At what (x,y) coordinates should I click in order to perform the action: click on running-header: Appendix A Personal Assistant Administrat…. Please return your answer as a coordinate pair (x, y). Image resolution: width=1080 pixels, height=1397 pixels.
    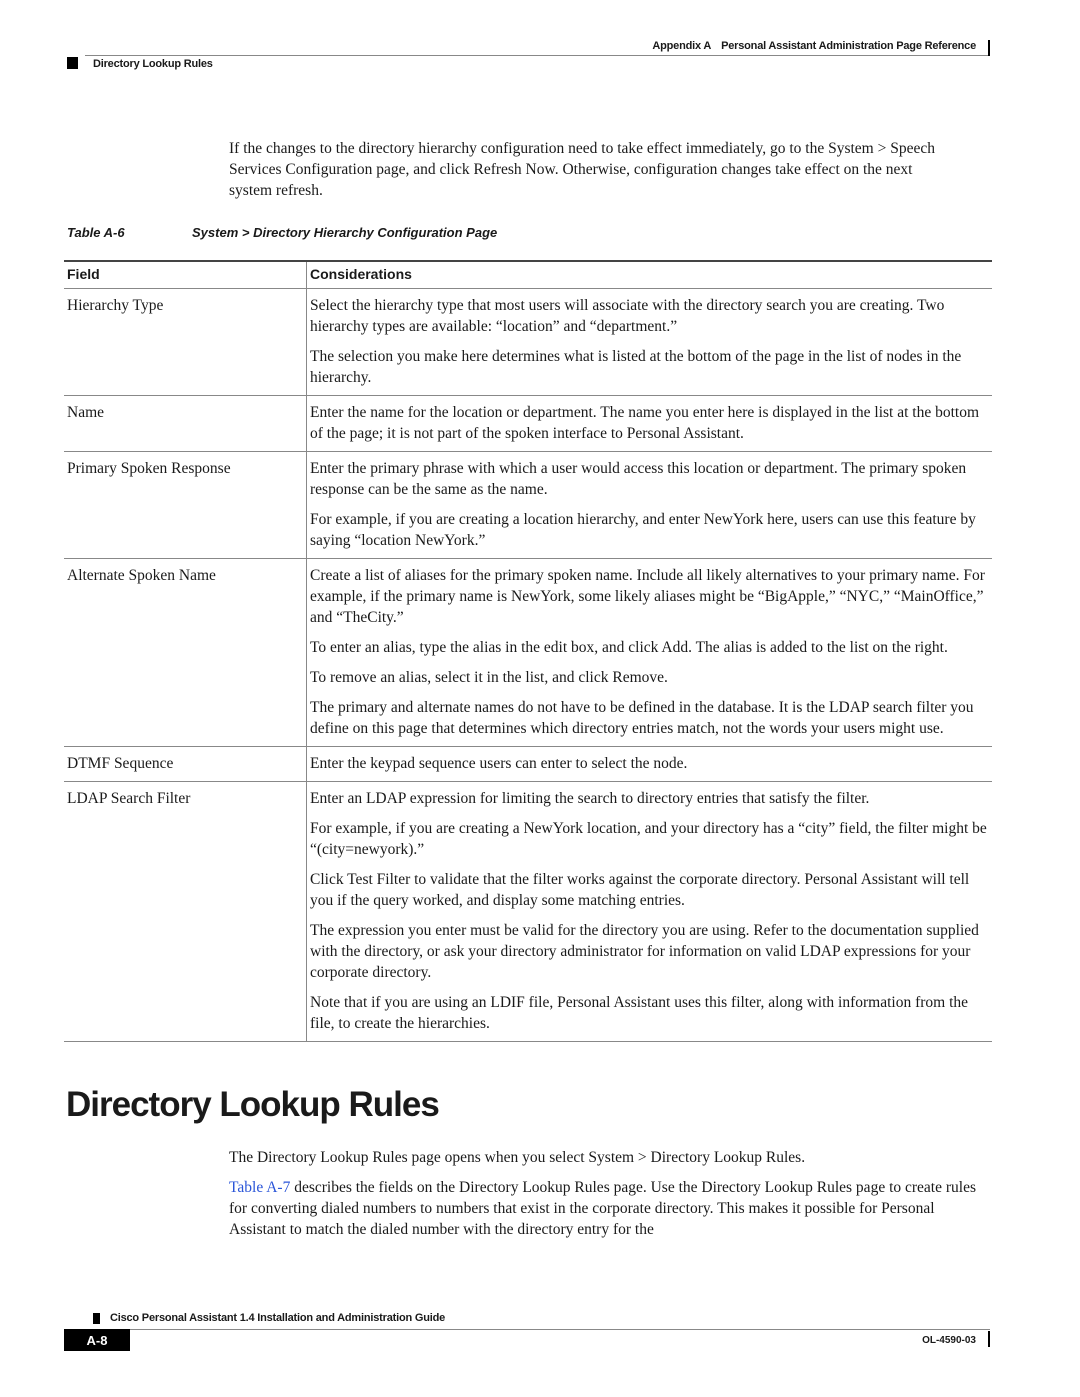
    Looking at the image, I should click on (814, 46).